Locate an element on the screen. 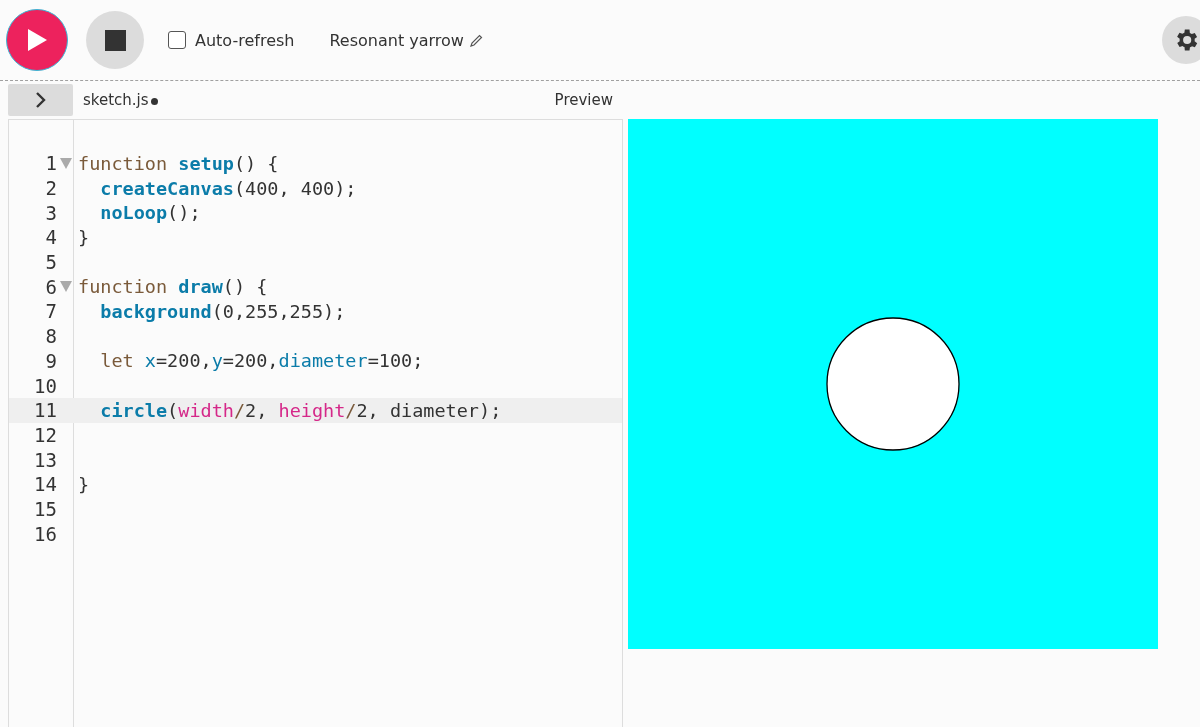 The height and width of the screenshot is (727, 1200). line-number: 9 is located at coordinates (50, 360).